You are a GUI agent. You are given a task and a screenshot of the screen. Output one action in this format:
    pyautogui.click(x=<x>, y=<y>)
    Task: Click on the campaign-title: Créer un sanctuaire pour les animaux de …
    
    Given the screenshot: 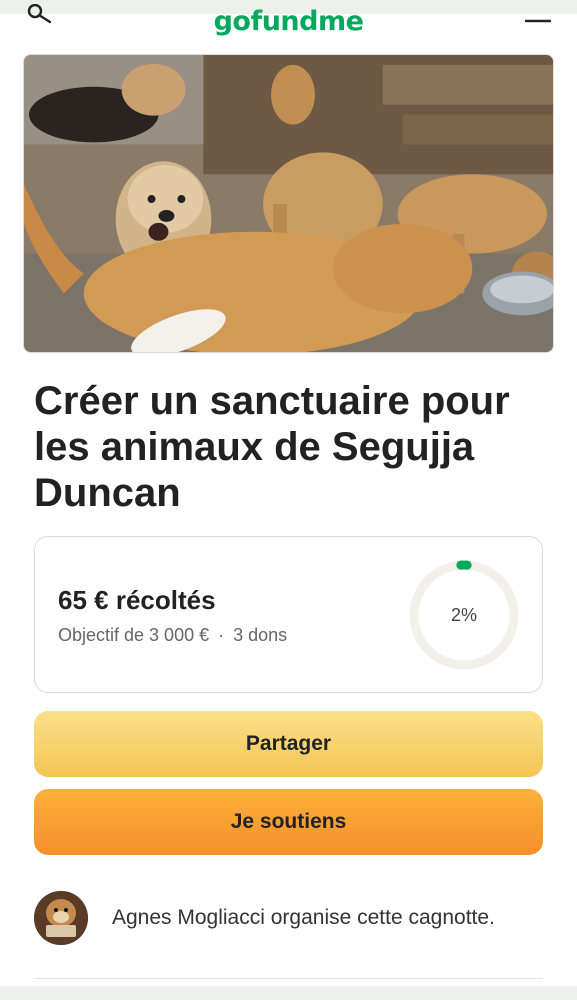 What is the action you would take?
    pyautogui.click(x=272, y=447)
    